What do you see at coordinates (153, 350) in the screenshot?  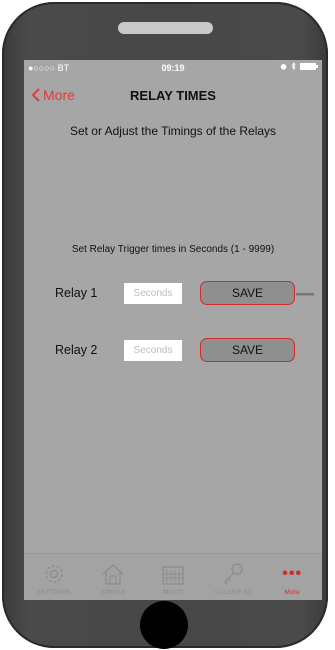 I see `relay-2-seconds-input` at bounding box center [153, 350].